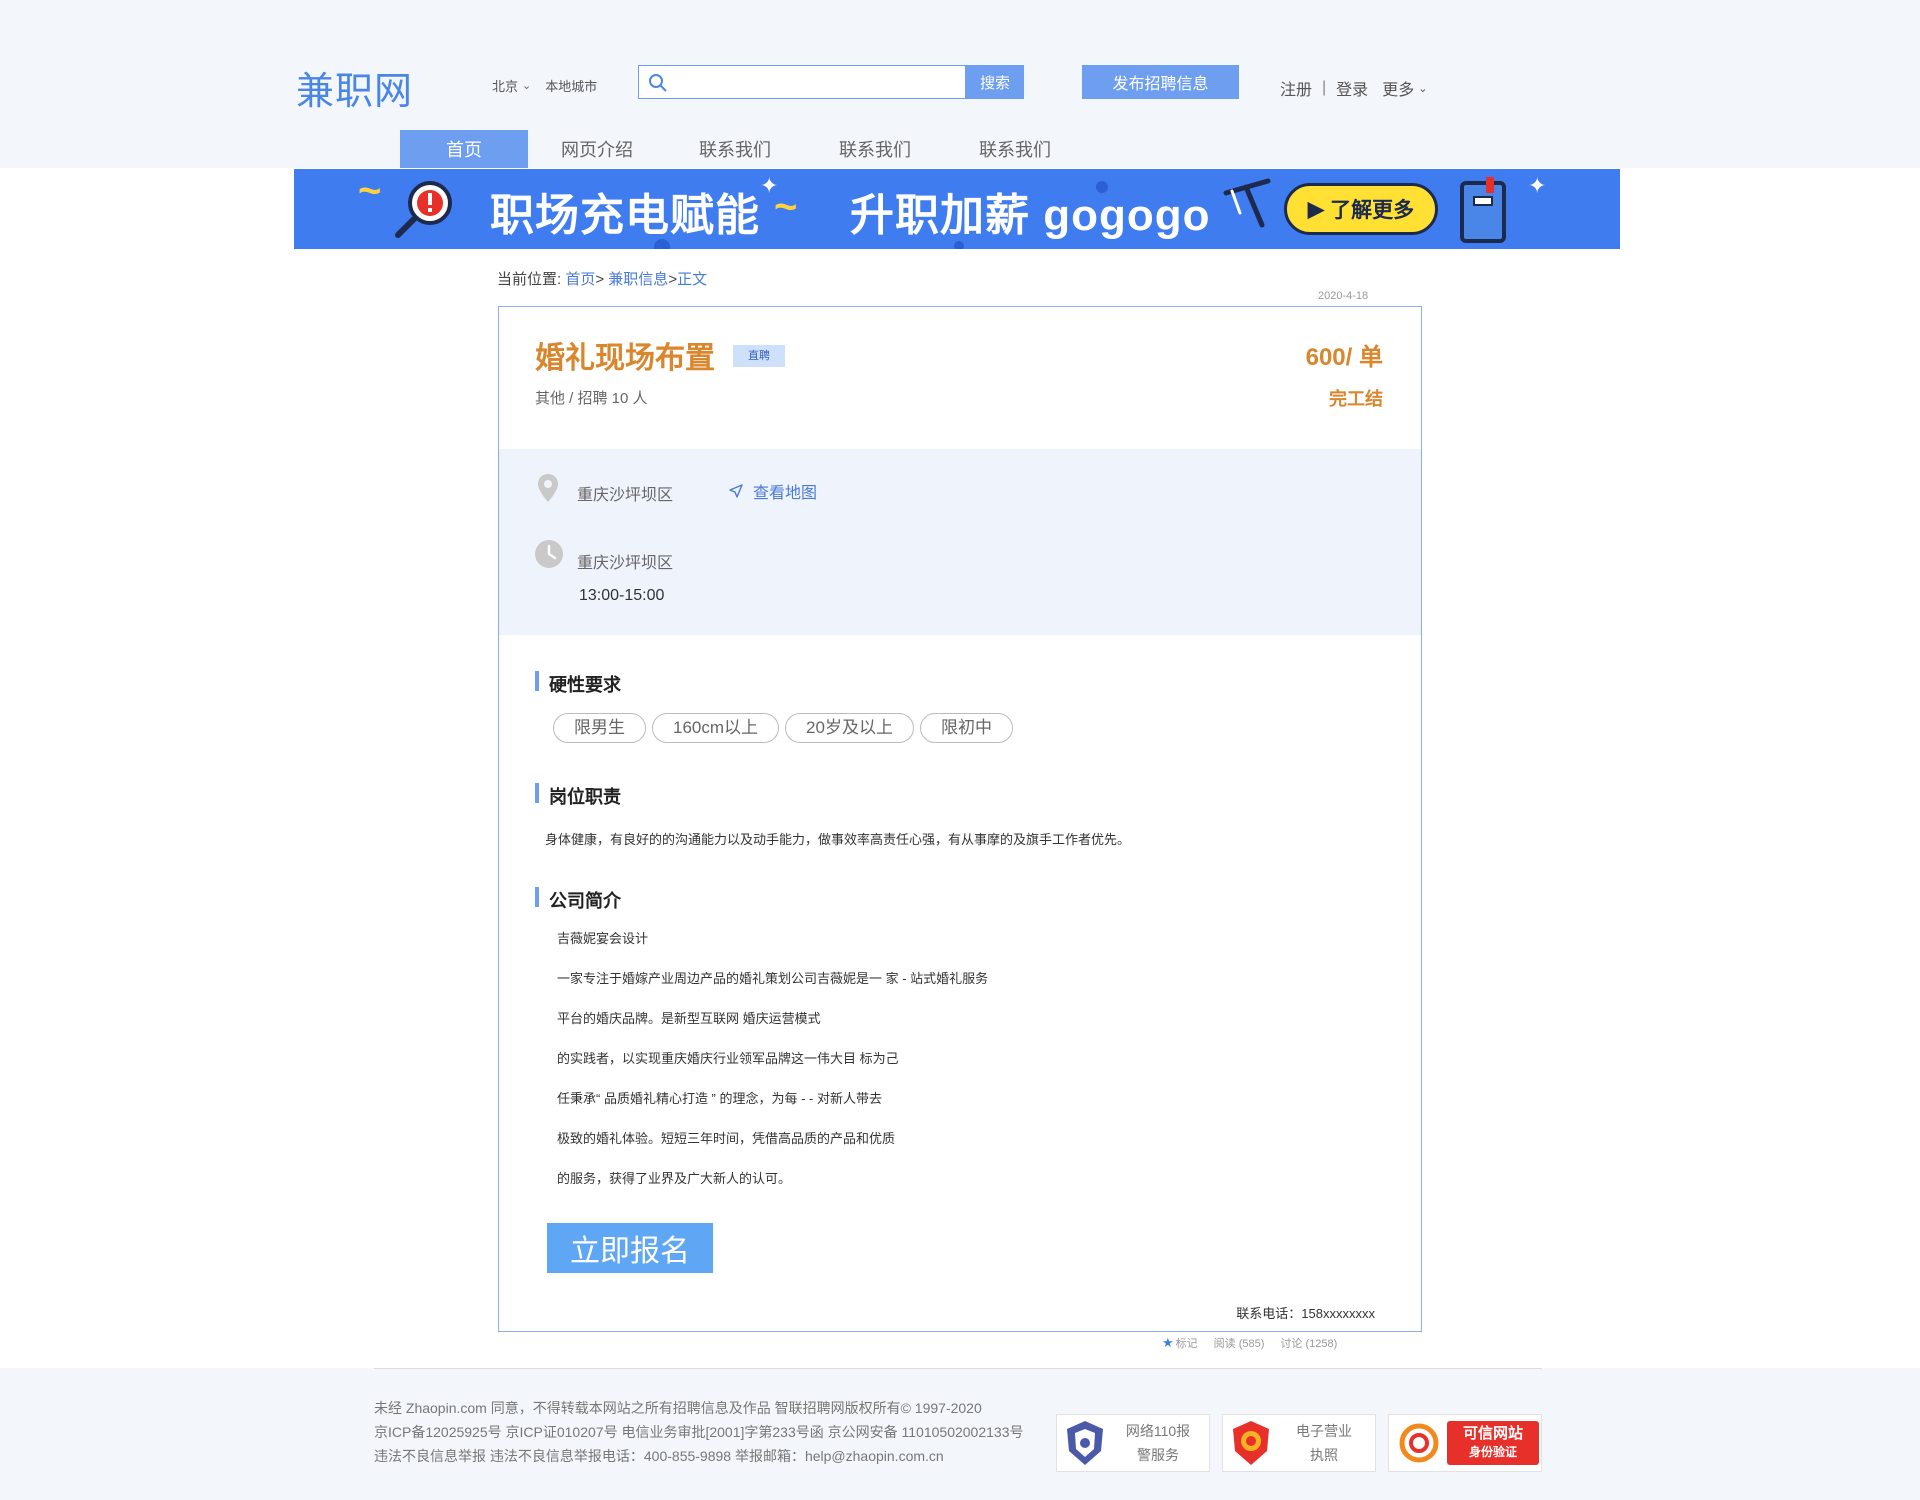 This screenshot has height=1500, width=1920. I want to click on view-map-label: 查看地图, so click(785, 493).